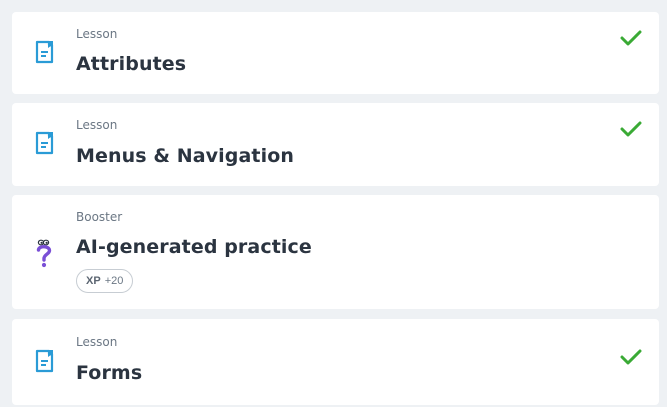  What do you see at coordinates (93, 281) in the screenshot?
I see `xp-label: XP` at bounding box center [93, 281].